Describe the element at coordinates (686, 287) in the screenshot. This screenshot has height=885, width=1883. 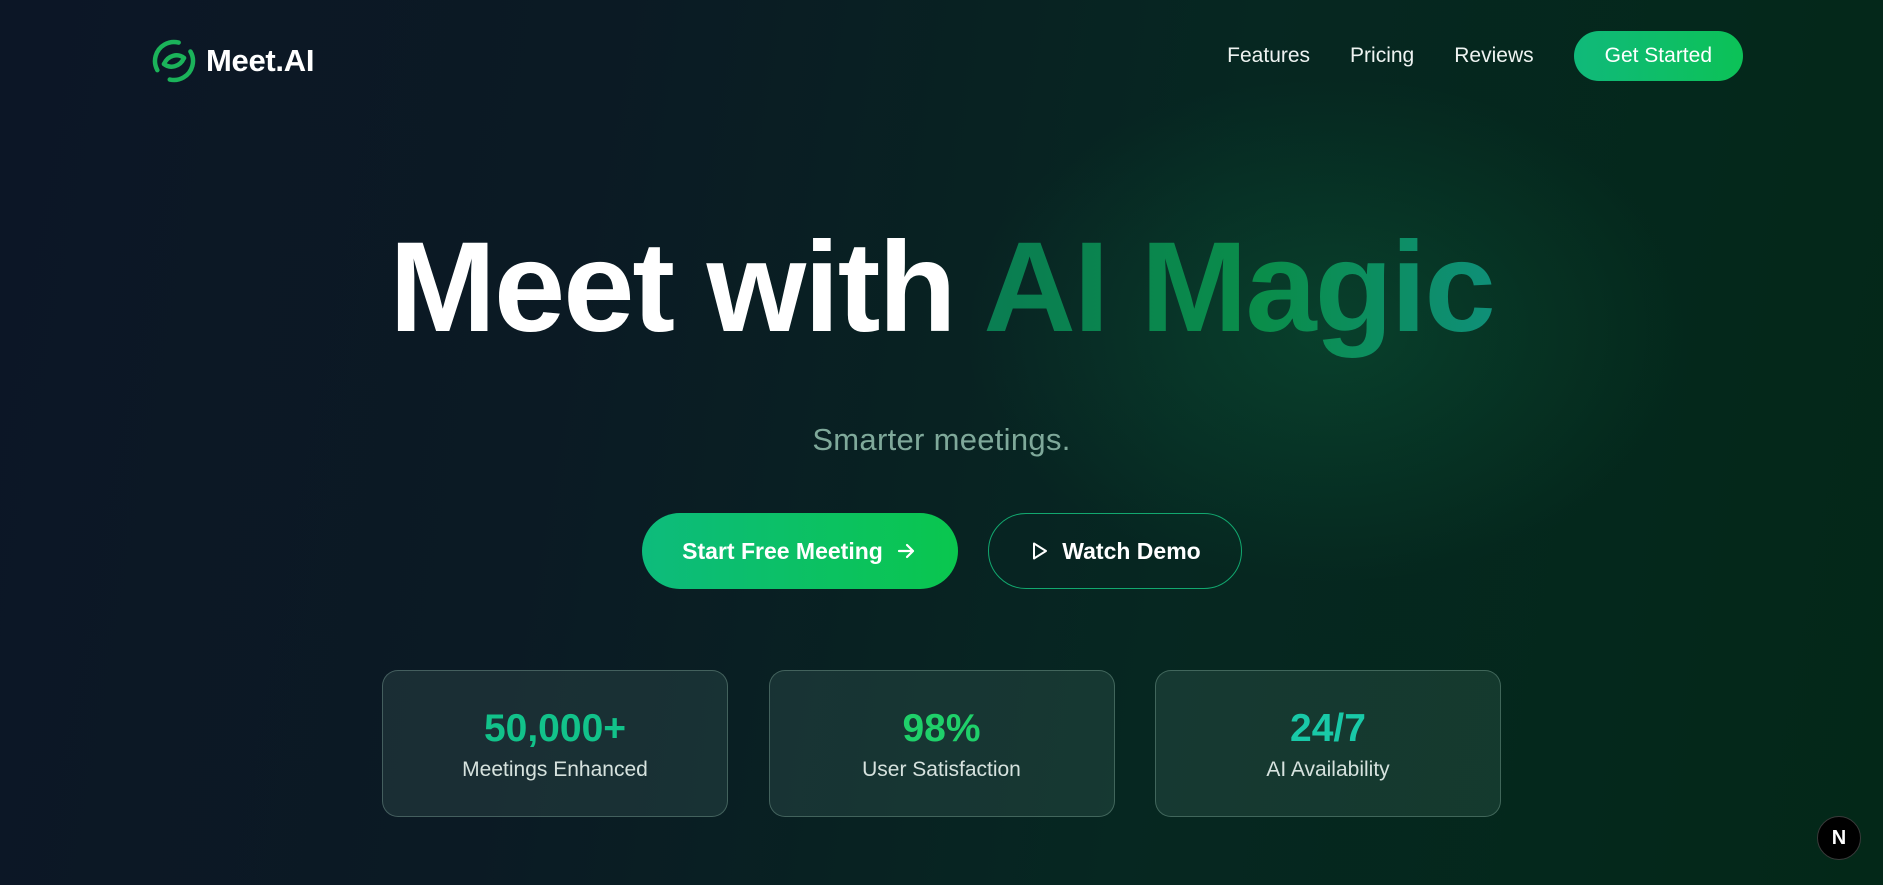
I see `hero-title-plain: Meet with` at that location.